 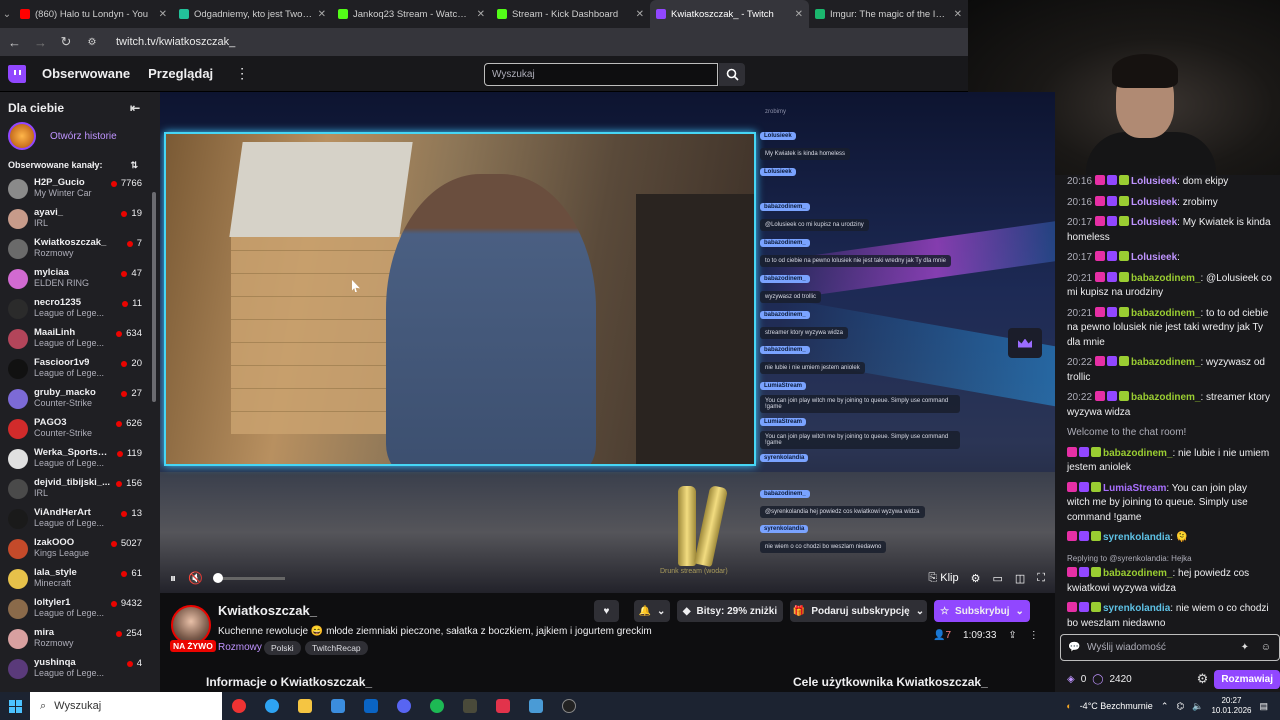 What do you see at coordinates (80, 340) in the screenshot?
I see `followed-channel-item: MaaiLinh League of Lege... 634` at bounding box center [80, 340].